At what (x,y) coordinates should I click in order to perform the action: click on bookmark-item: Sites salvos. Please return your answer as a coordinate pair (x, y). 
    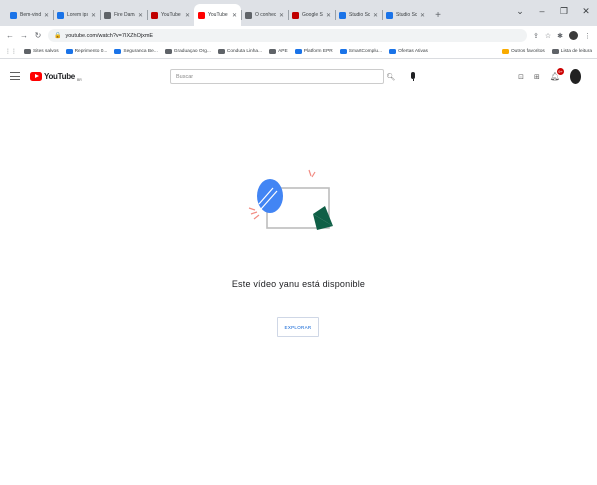
    Looking at the image, I should click on (41, 51).